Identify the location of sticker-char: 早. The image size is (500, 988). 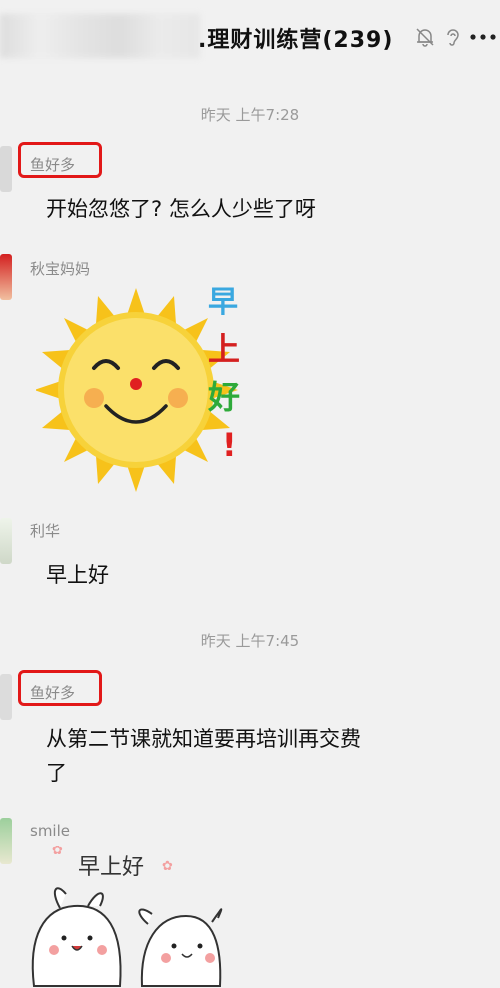
(223, 302).